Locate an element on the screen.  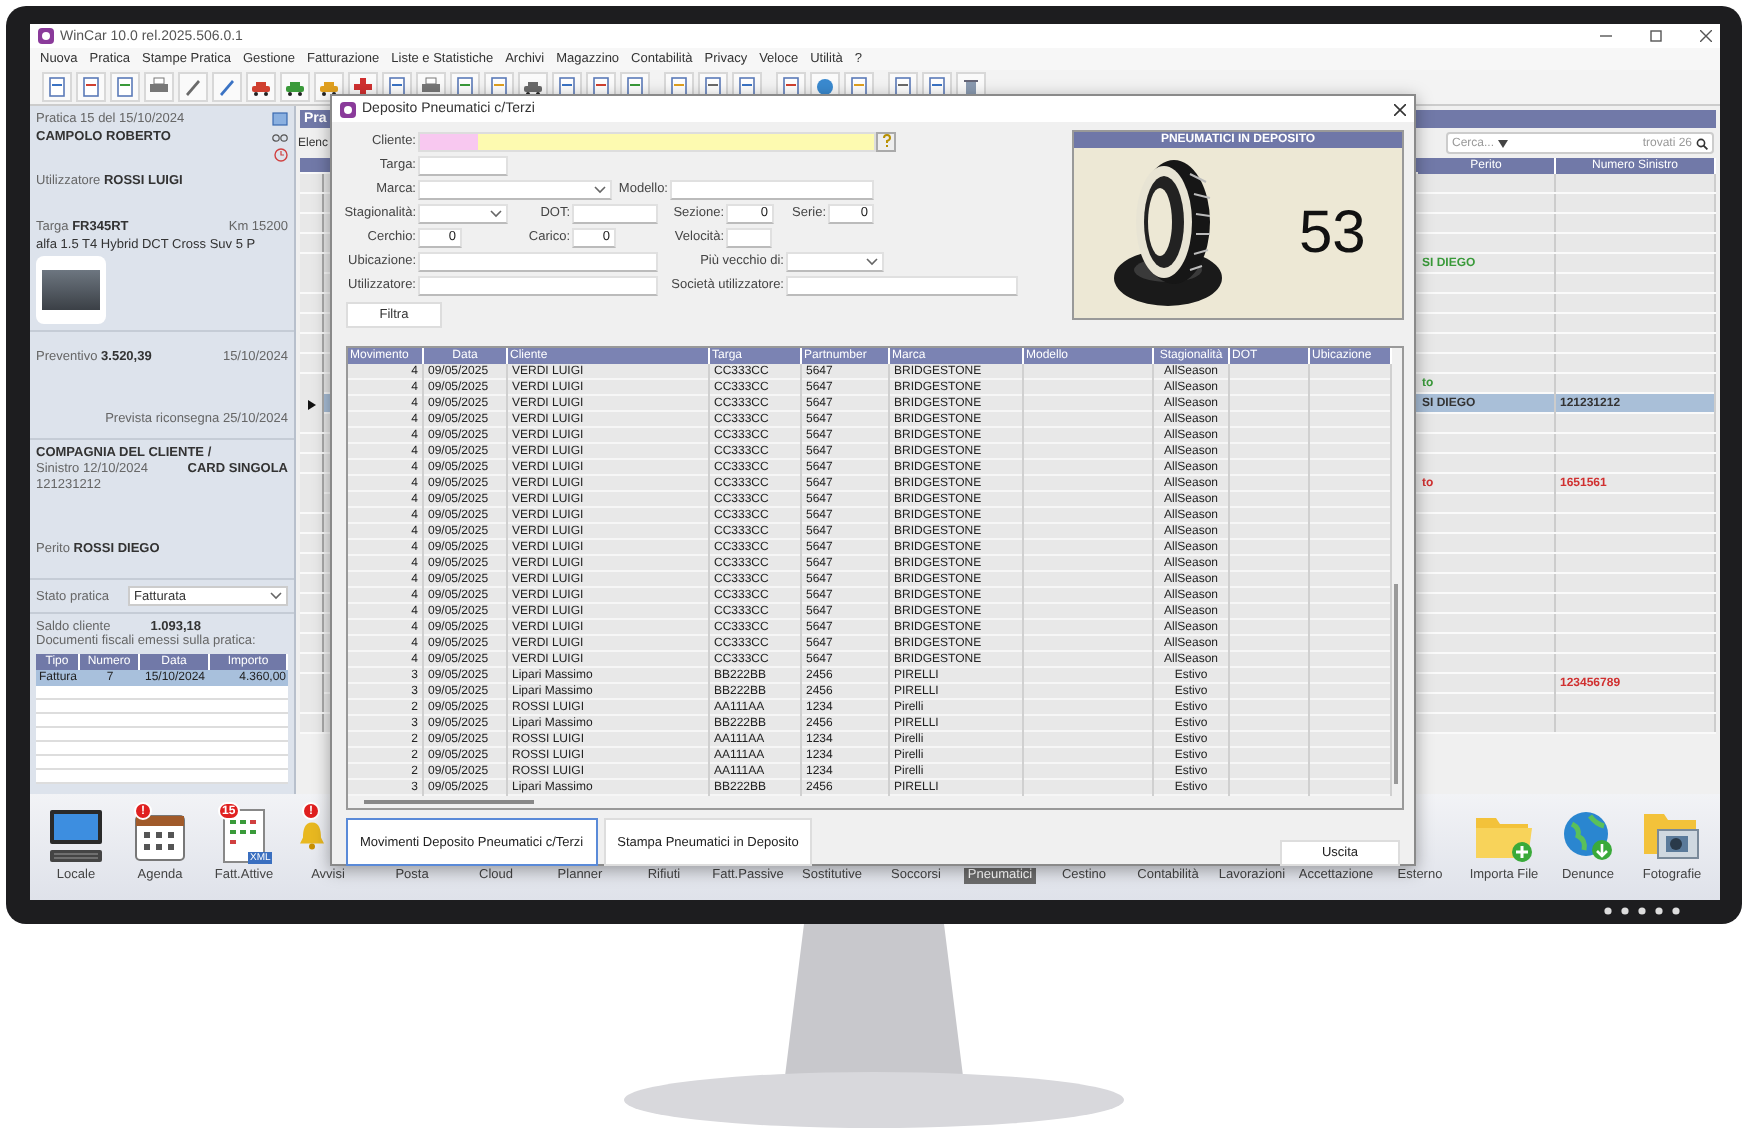
glasses-icon is located at coordinates (280, 137).